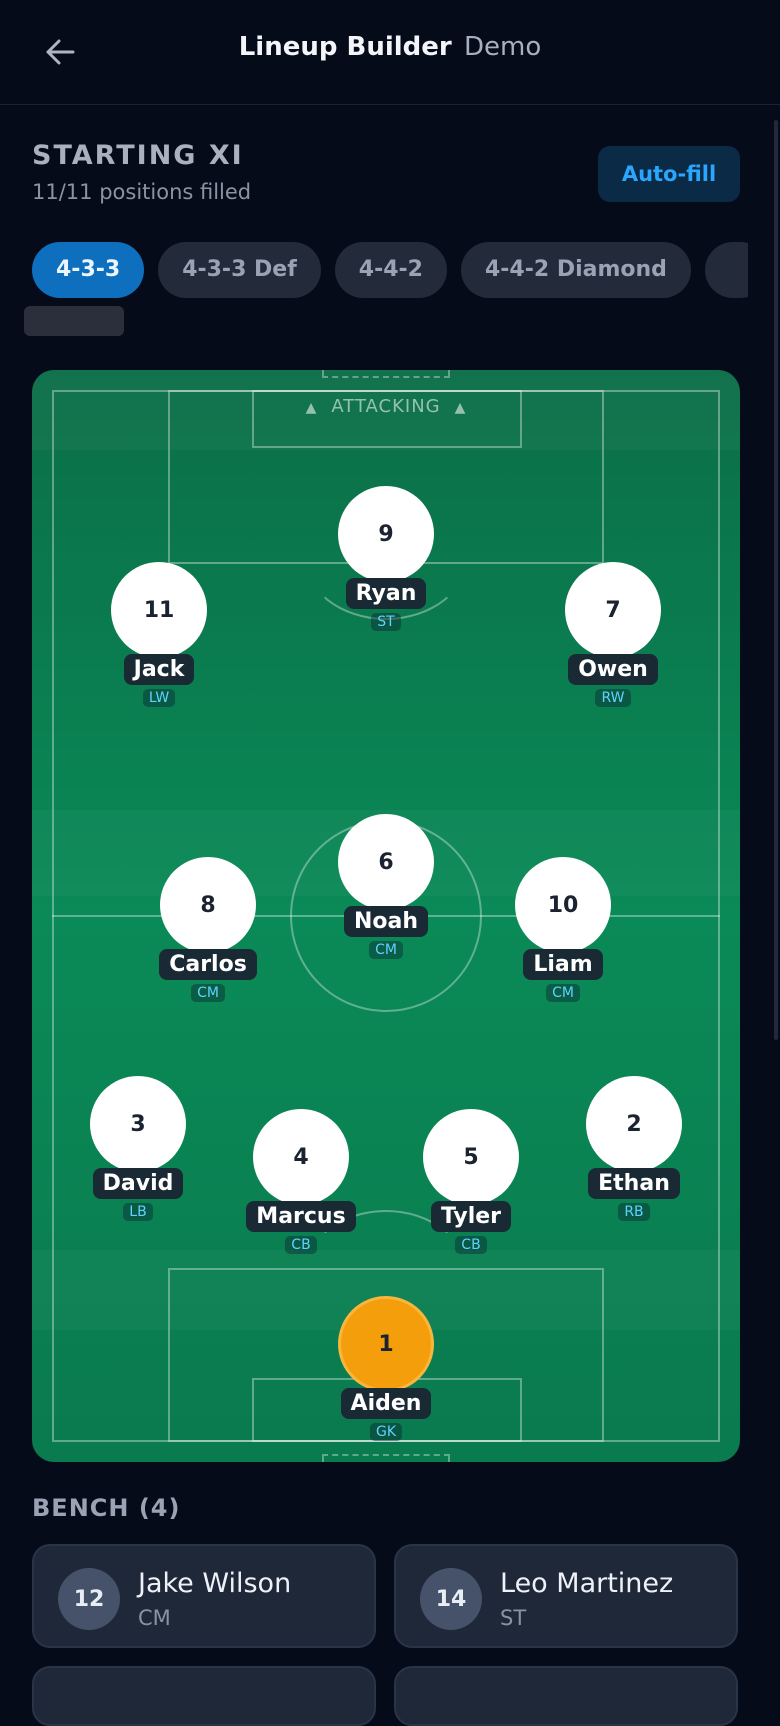 This screenshot has height=1726, width=780. I want to click on player-token-st: 9 Ryan ST, so click(386, 558).